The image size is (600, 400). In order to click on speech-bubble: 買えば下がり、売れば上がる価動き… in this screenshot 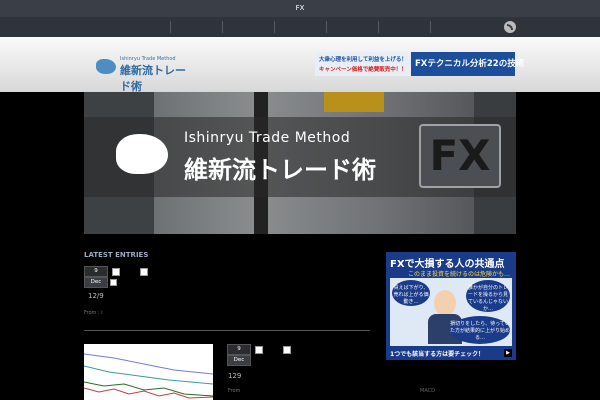, I will do `click(411, 293)`.